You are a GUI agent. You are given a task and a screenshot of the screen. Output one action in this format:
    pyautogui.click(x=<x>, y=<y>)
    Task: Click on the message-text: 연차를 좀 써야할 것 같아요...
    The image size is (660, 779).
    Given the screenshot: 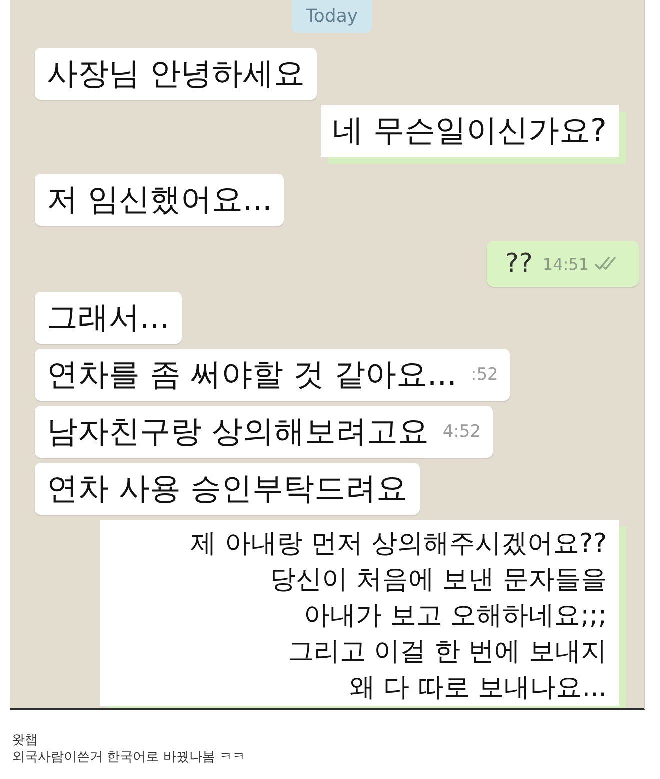 What is the action you would take?
    pyautogui.click(x=252, y=375)
    